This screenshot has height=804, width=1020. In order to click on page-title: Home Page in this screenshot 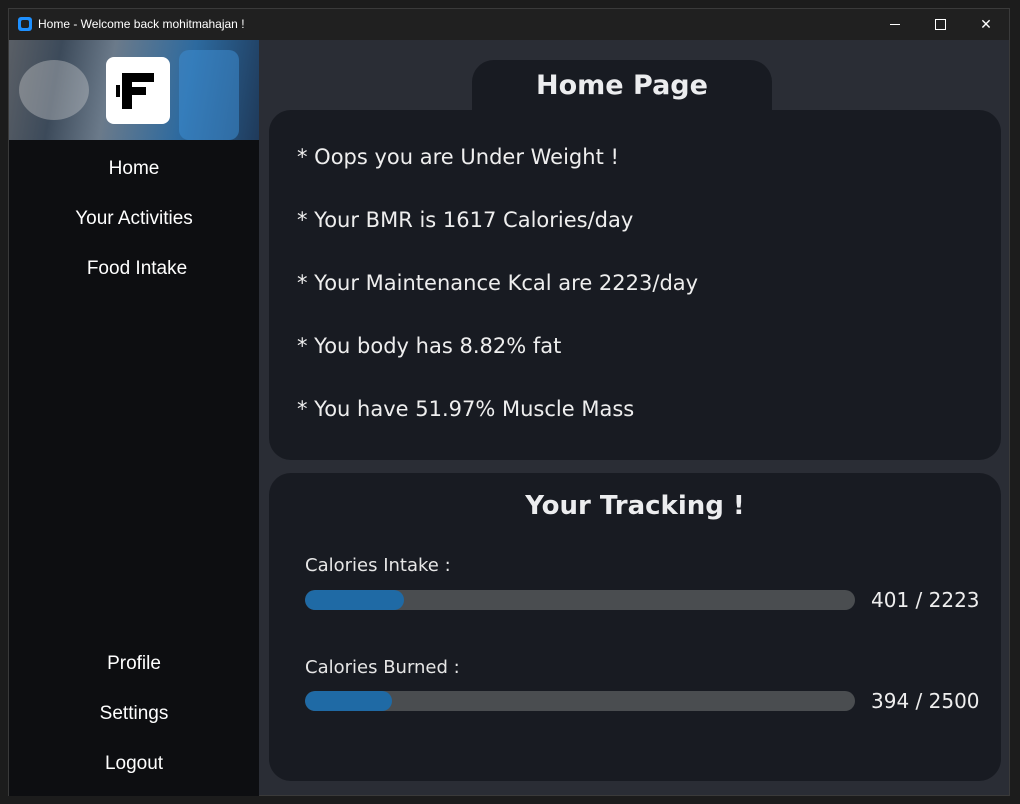, I will do `click(622, 85)`.